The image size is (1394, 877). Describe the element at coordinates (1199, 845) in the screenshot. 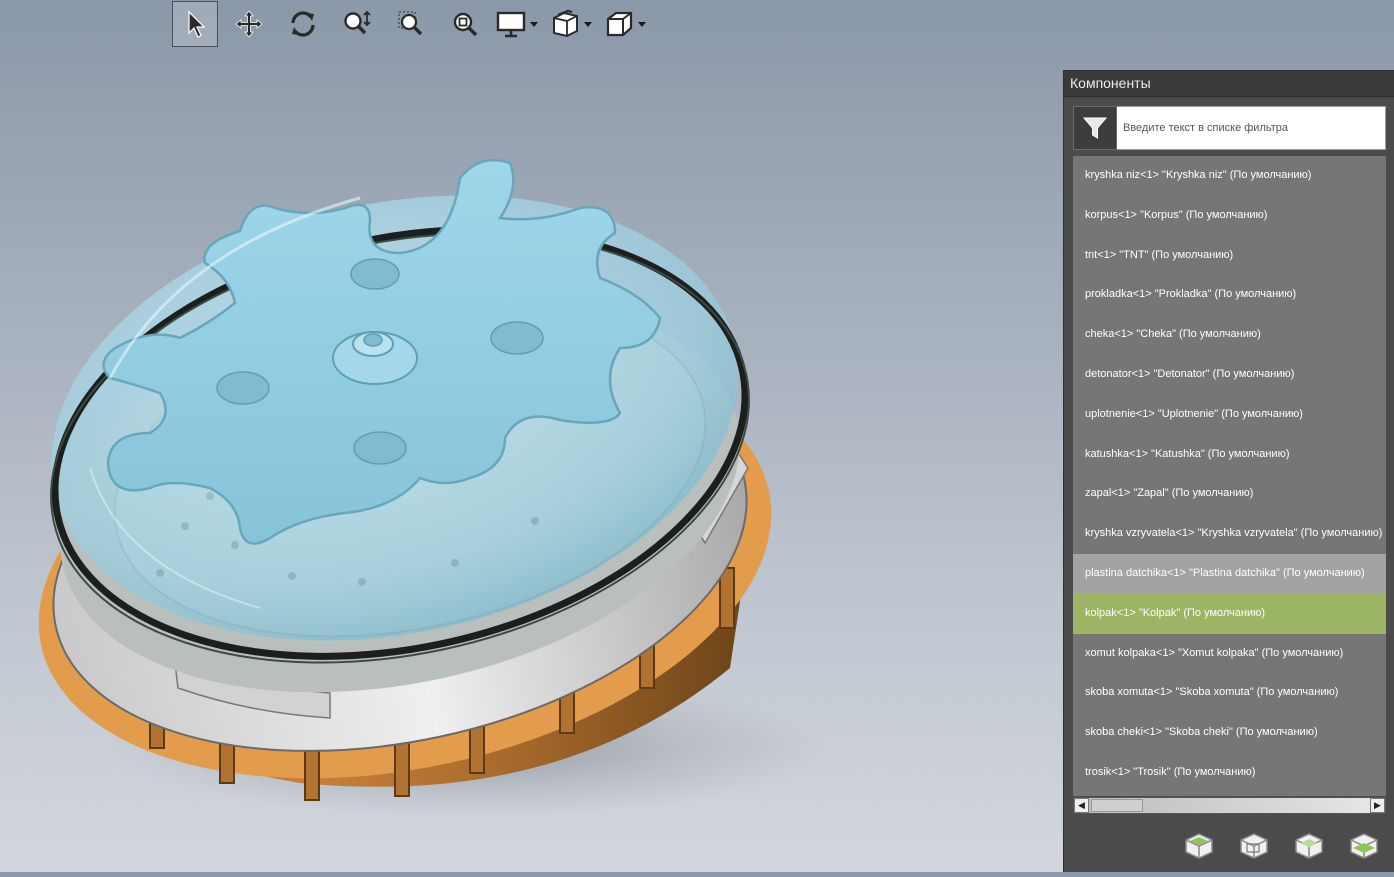

I see `show-component-icon` at that location.